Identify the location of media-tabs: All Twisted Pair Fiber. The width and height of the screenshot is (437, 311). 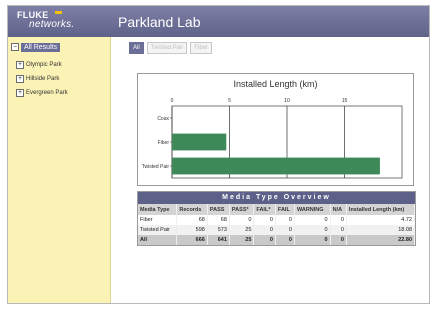
(171, 48).